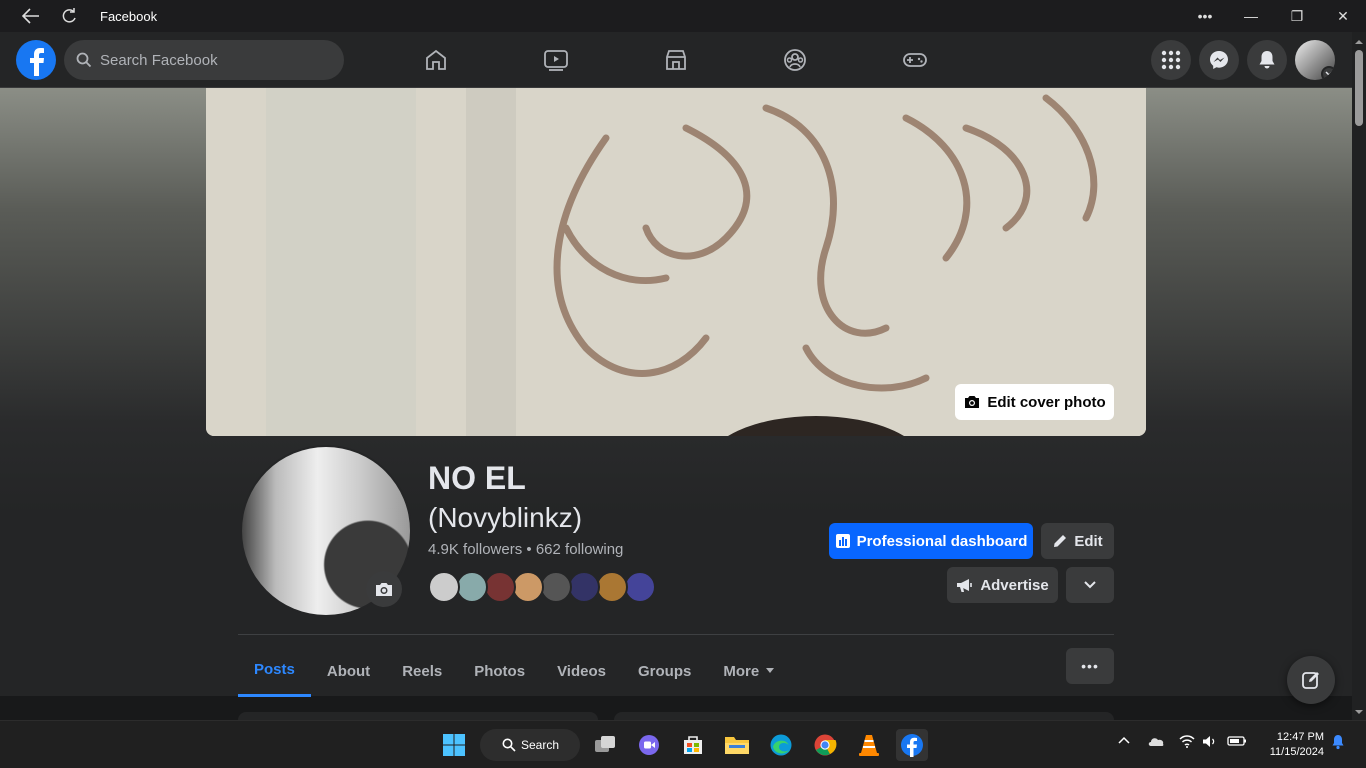 This screenshot has height=768, width=1366. I want to click on followers-count: 4.9K followers, so click(475, 549).